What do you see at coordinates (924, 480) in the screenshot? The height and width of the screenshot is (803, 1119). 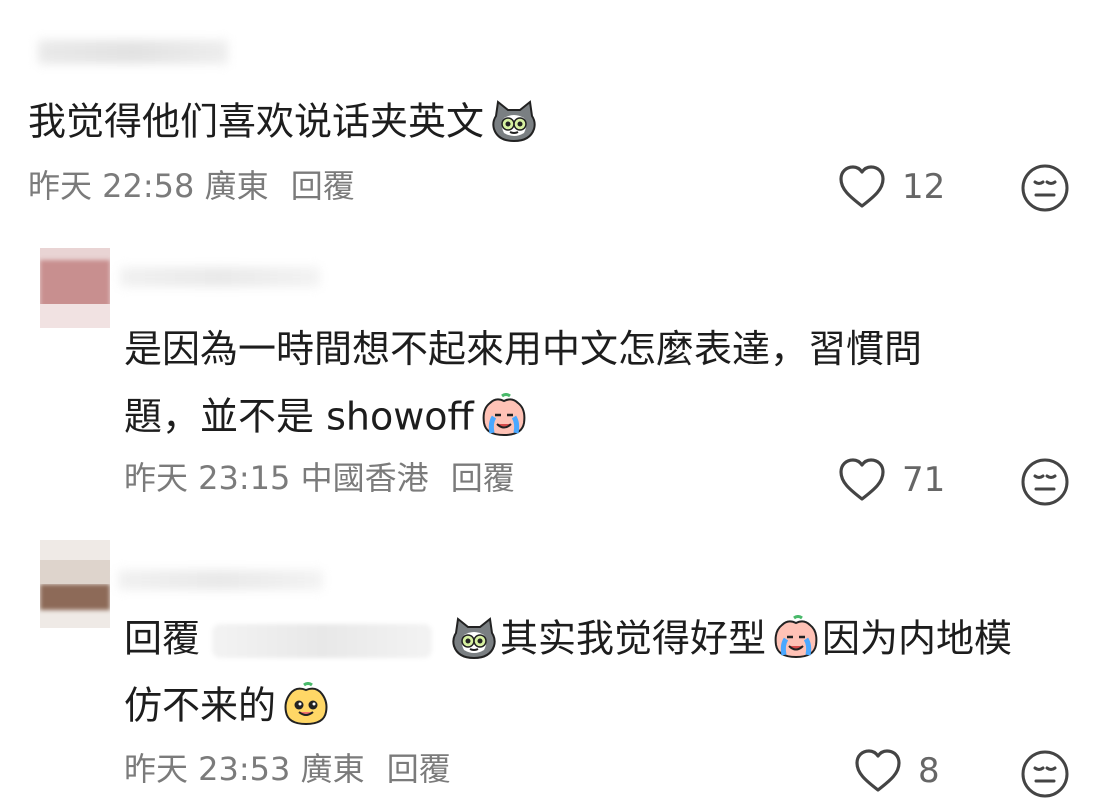 I see `like-count: 71` at bounding box center [924, 480].